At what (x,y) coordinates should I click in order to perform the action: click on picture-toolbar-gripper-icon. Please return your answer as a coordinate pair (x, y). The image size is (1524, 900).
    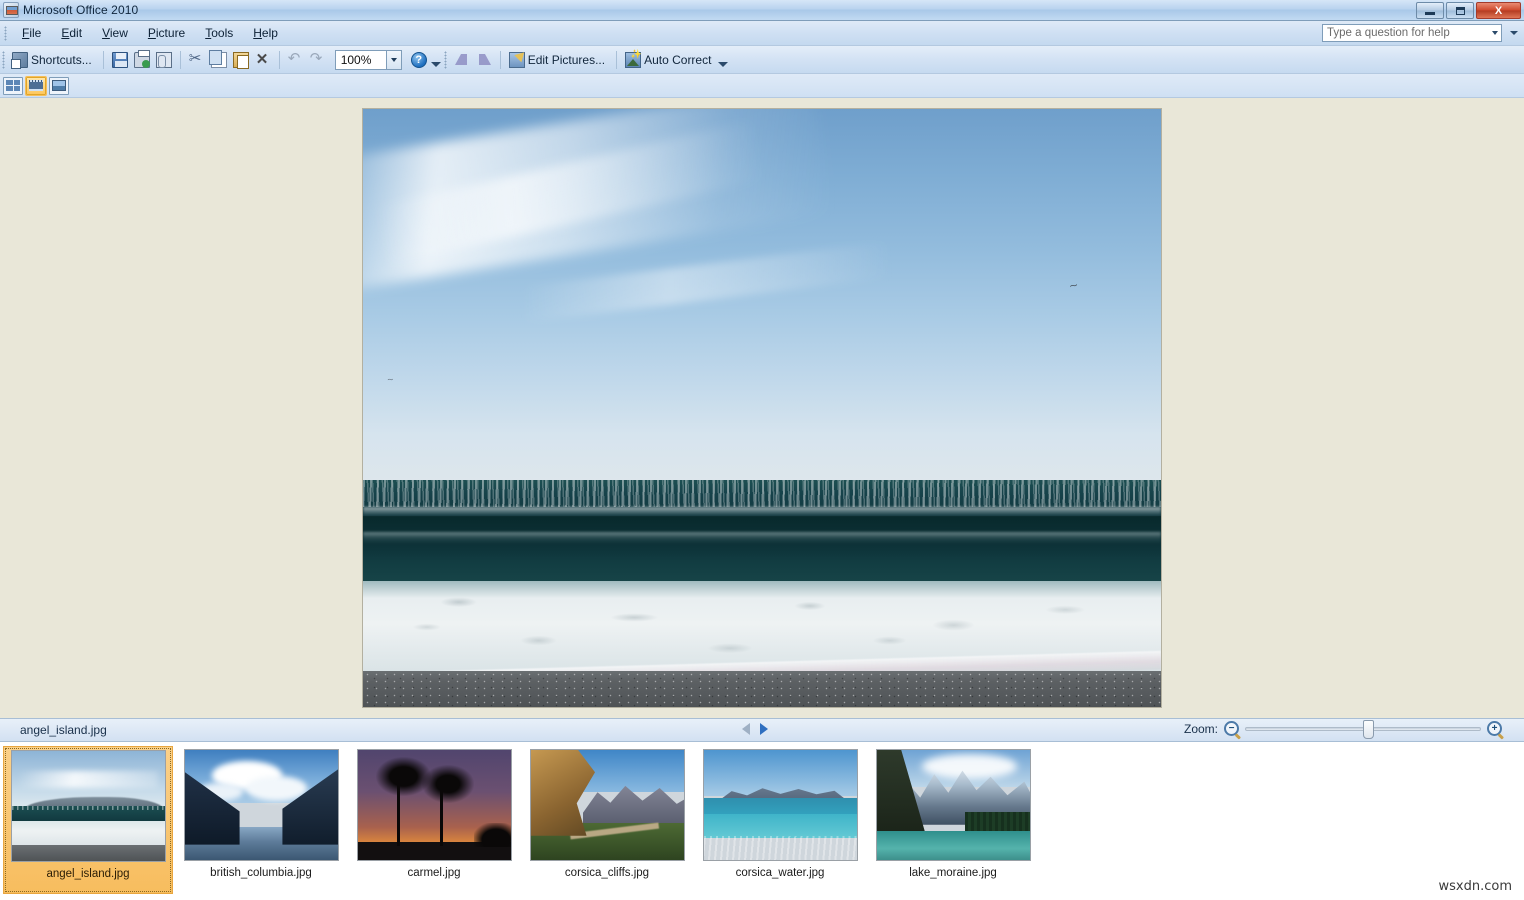
    Looking at the image, I should click on (445, 59).